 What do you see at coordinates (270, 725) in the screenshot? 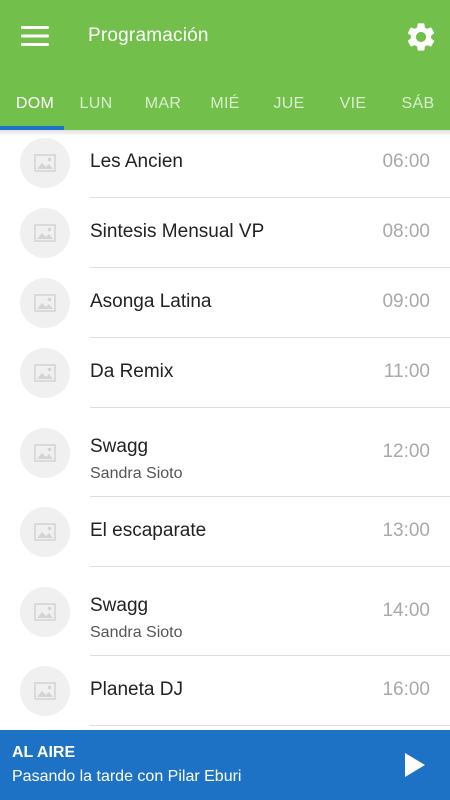
I see `divider` at bounding box center [270, 725].